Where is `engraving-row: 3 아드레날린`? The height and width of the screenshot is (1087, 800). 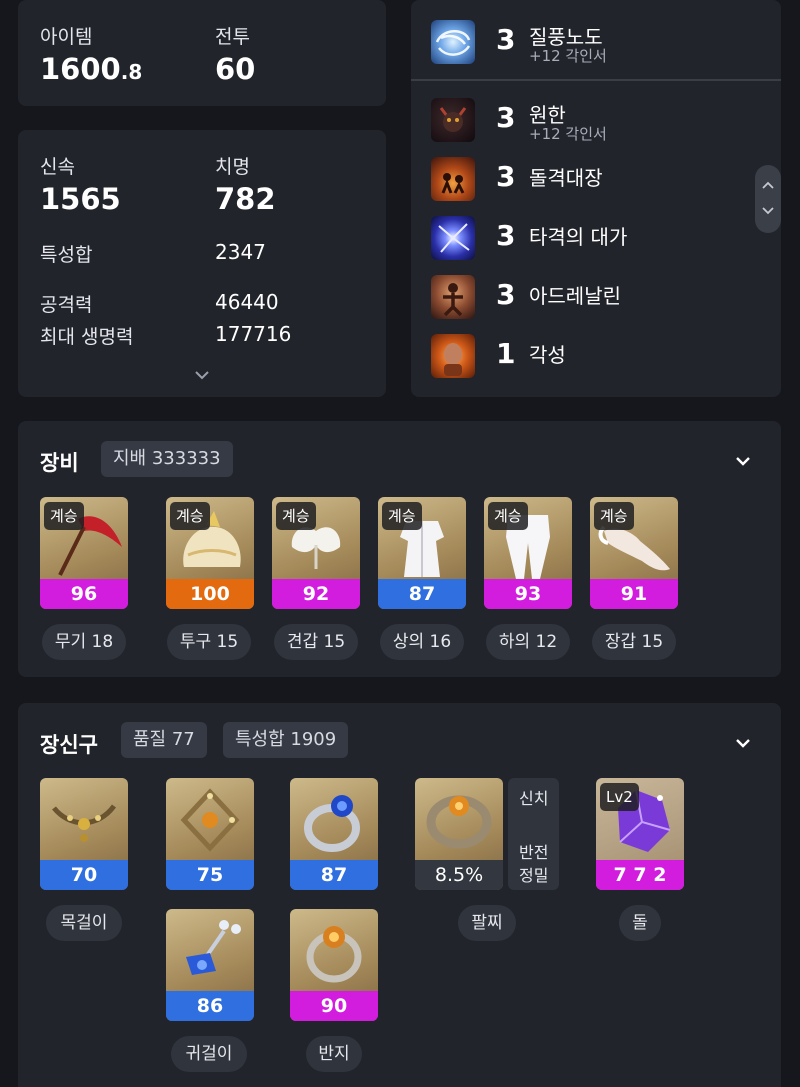
engraving-row: 3 아드레날린 is located at coordinates (601, 297).